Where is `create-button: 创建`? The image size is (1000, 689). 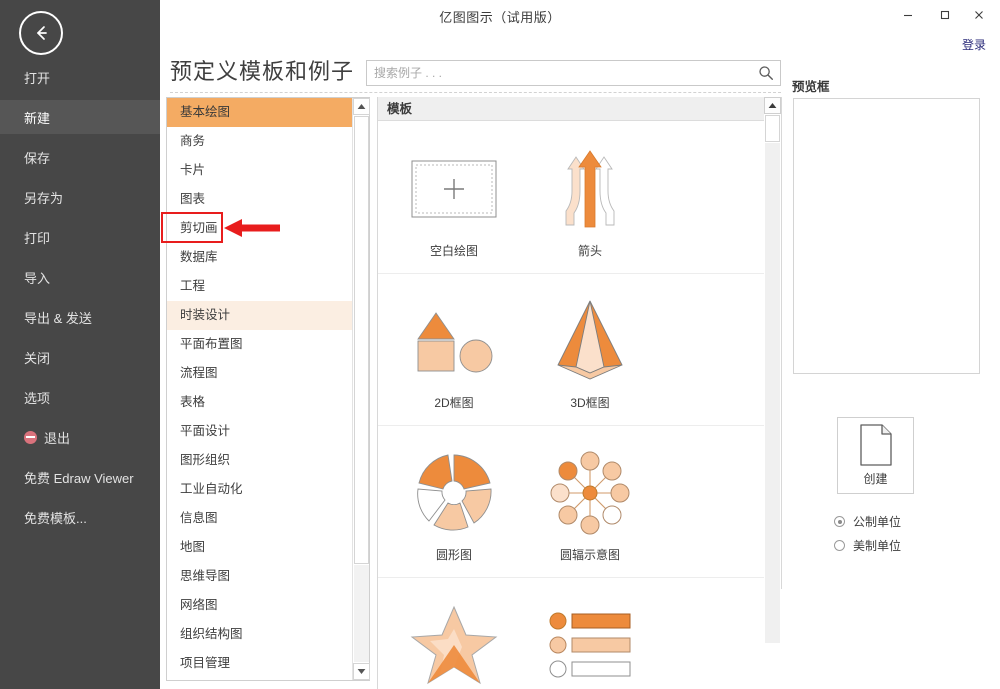 create-button: 创建 is located at coordinates (875, 455).